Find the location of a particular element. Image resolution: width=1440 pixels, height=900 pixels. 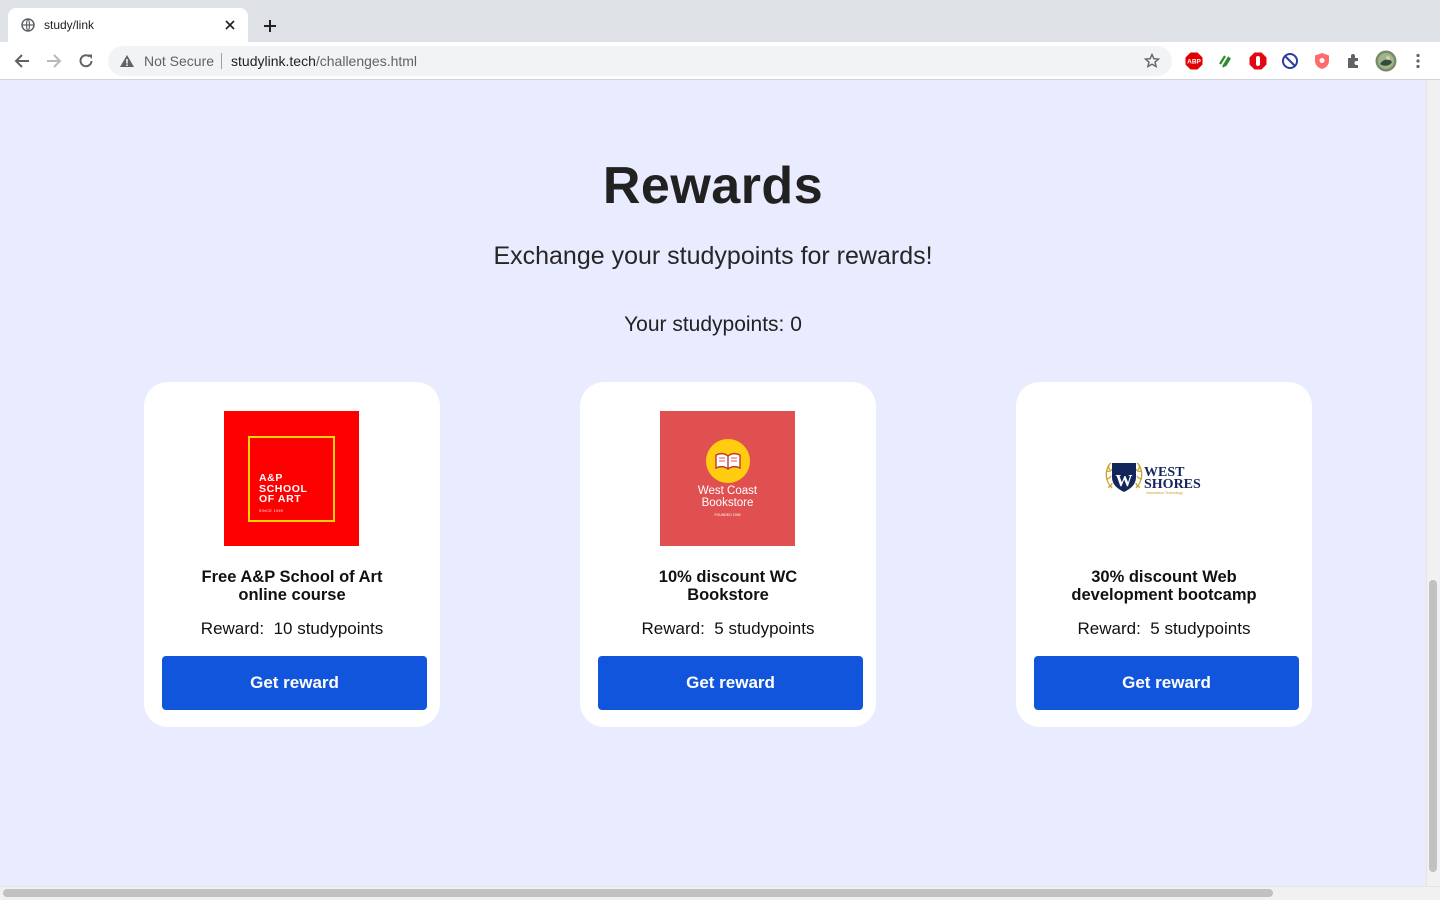

west-shores-logo-graphic: W WEST SHORES Information Technology is located at coordinates (1153, 478).